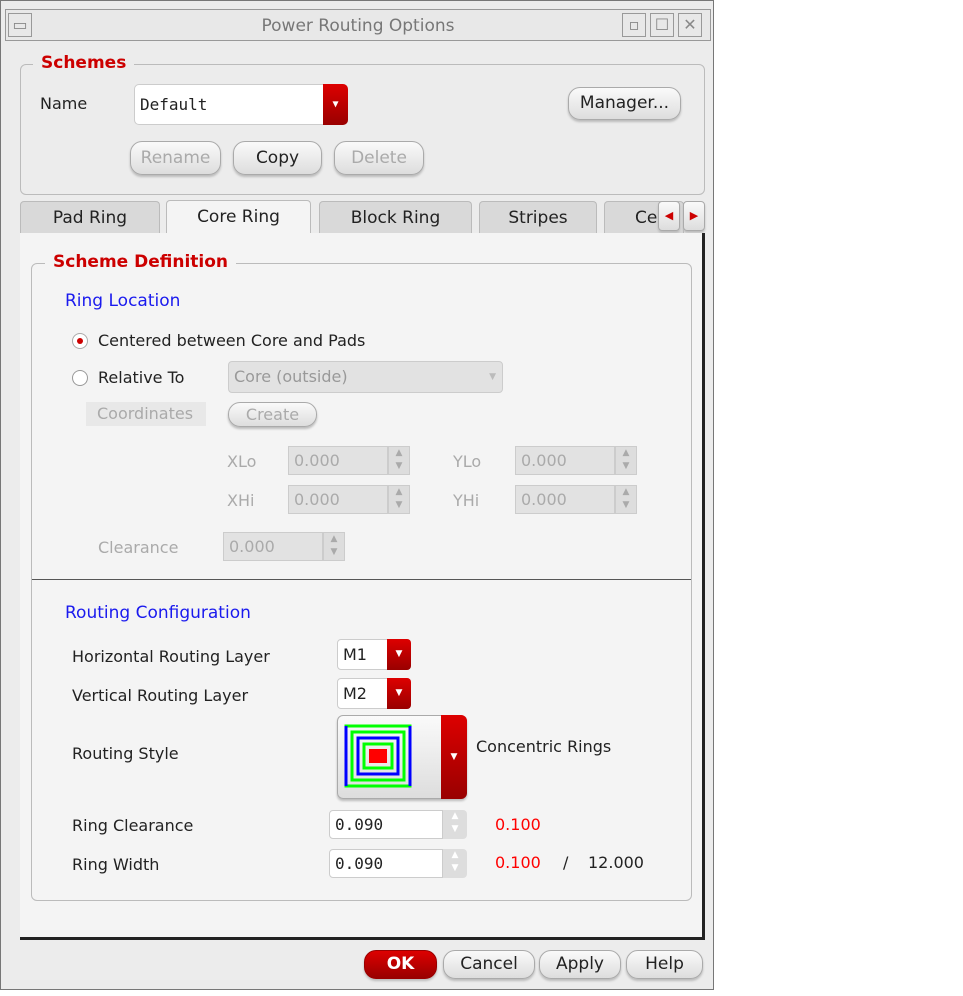 The image size is (963, 996). What do you see at coordinates (116, 864) in the screenshot?
I see `ring-width-label: Ring Width` at bounding box center [116, 864].